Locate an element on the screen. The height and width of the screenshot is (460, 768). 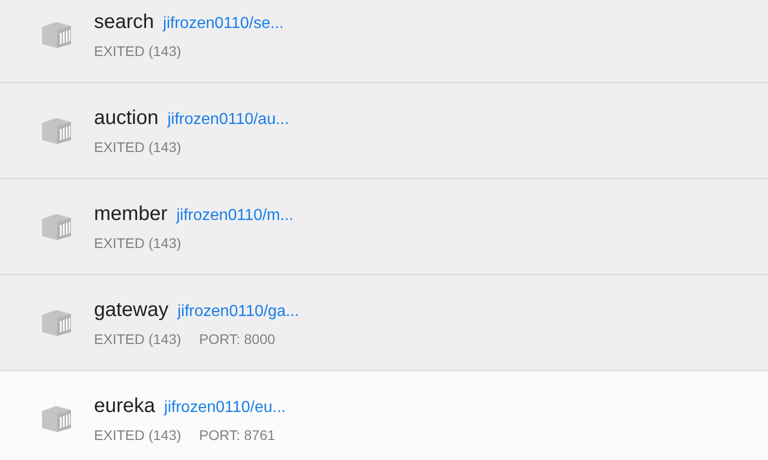
port-text: PORT: 8000 is located at coordinates (237, 339).